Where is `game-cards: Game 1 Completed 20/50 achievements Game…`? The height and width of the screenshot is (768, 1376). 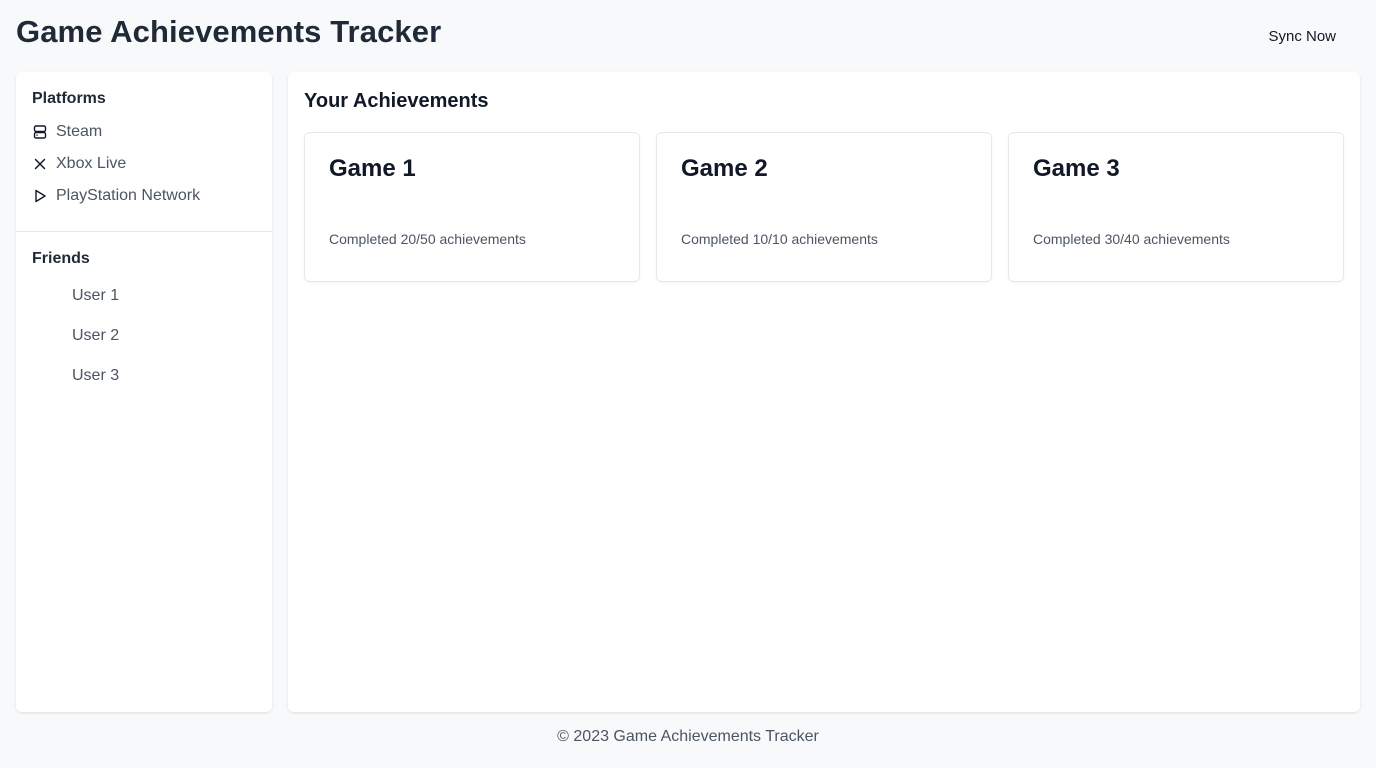 game-cards: Game 1 Completed 20/50 achievements Game… is located at coordinates (824, 207).